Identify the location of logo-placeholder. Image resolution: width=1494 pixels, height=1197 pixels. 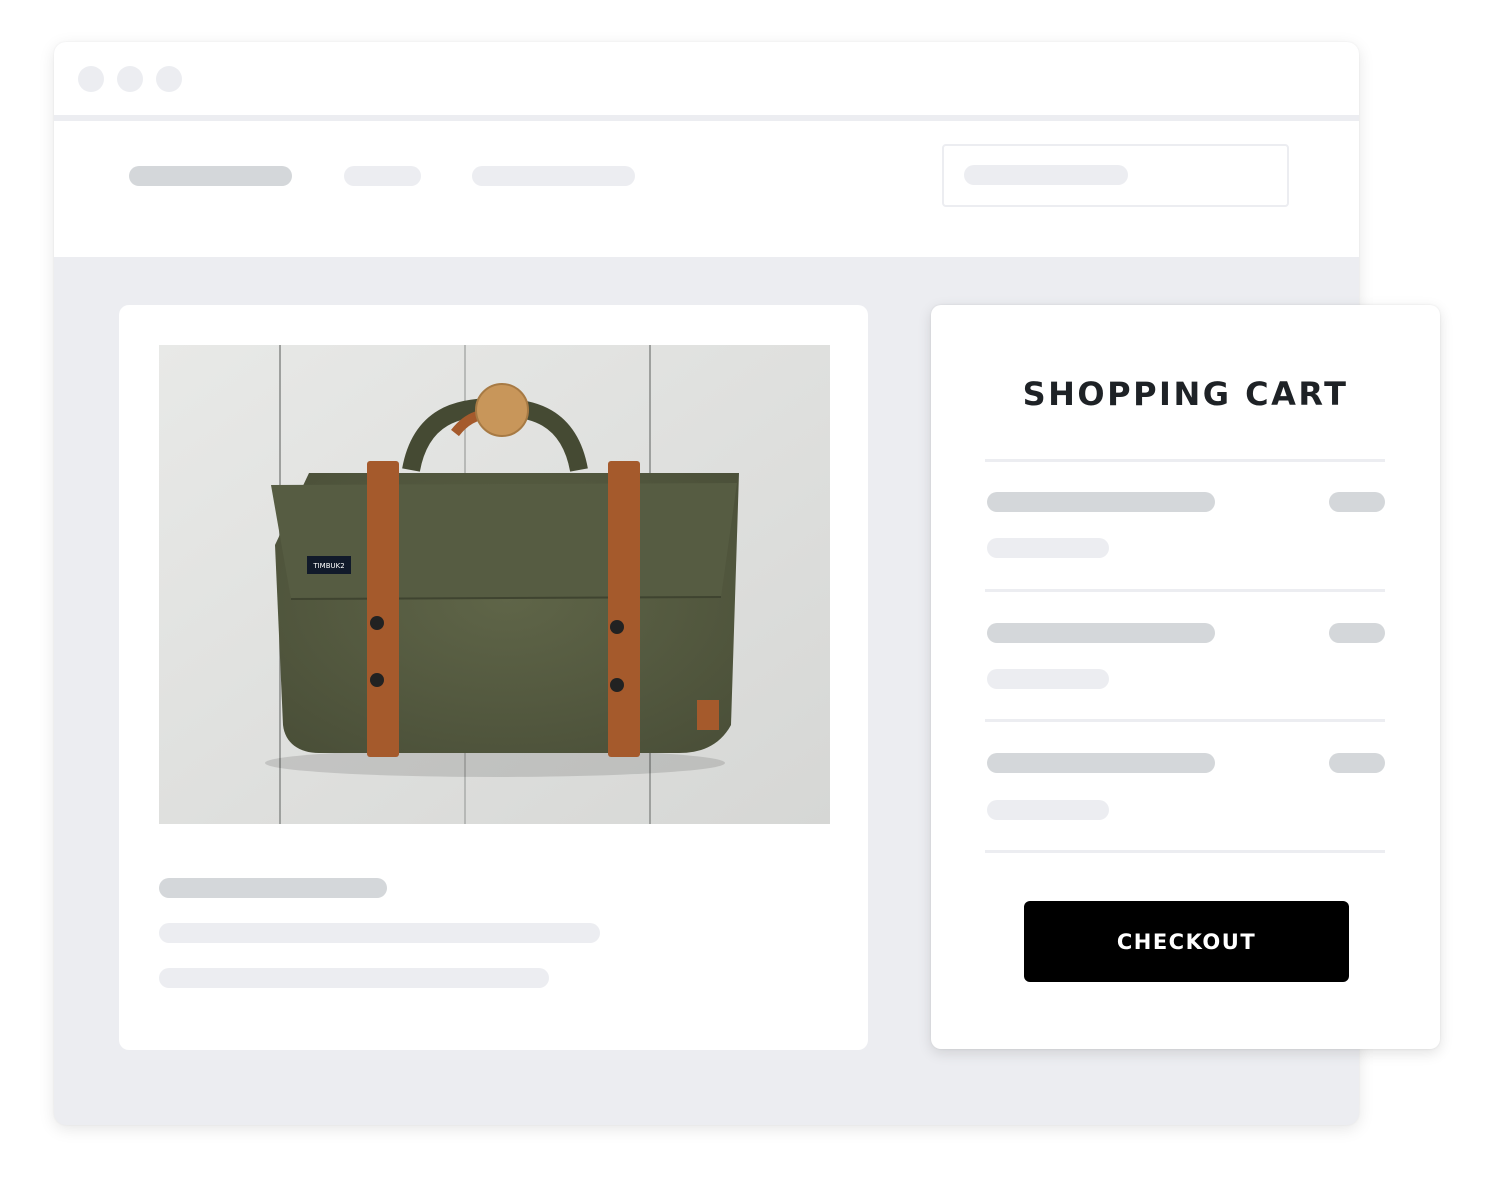
(210, 176).